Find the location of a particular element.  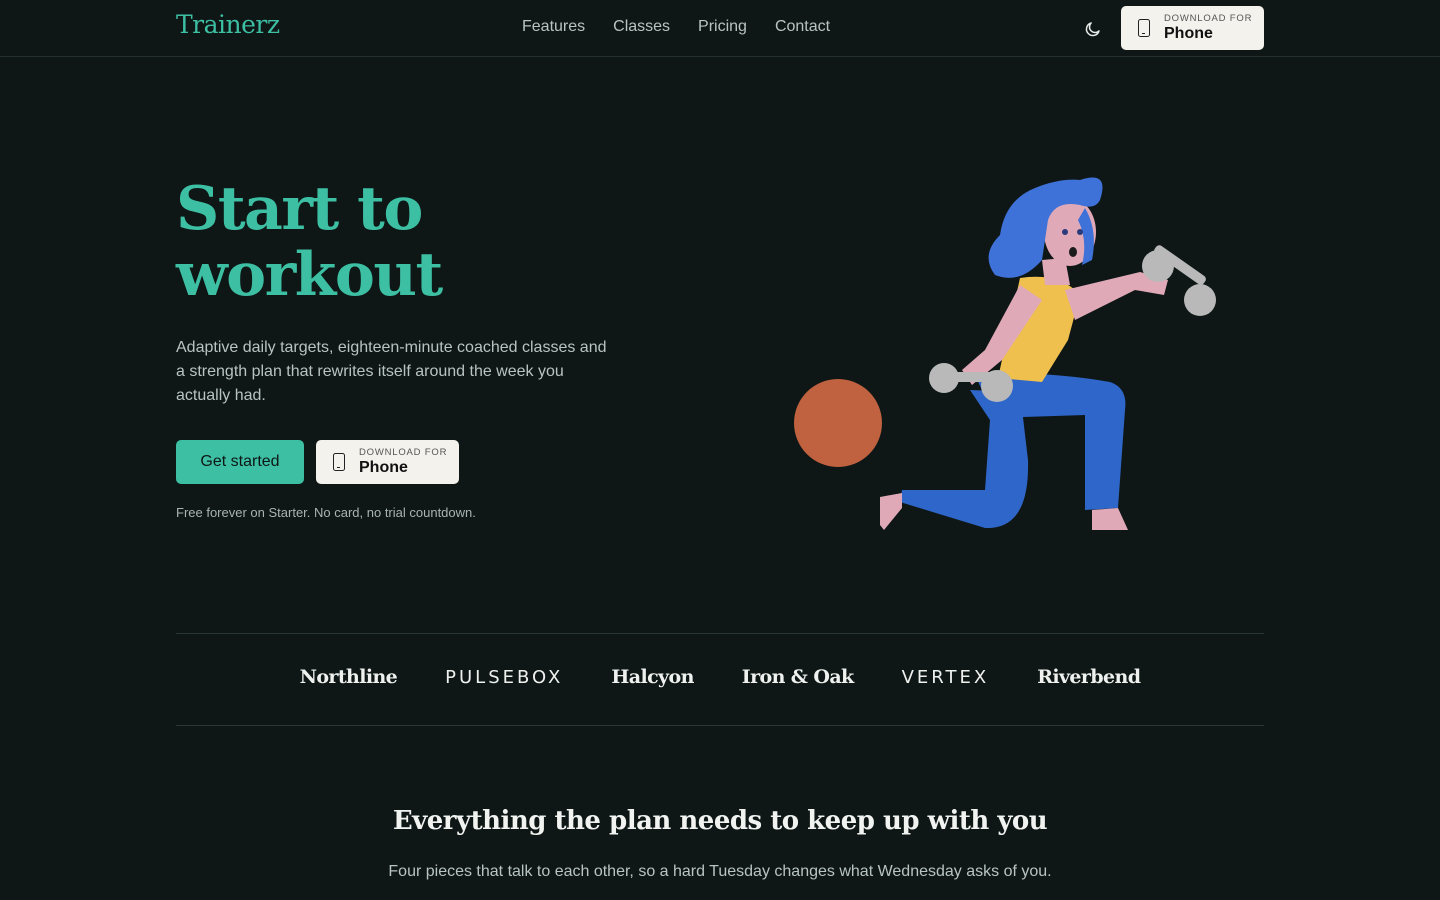

workout-illustration is located at coordinates (1005, 353).